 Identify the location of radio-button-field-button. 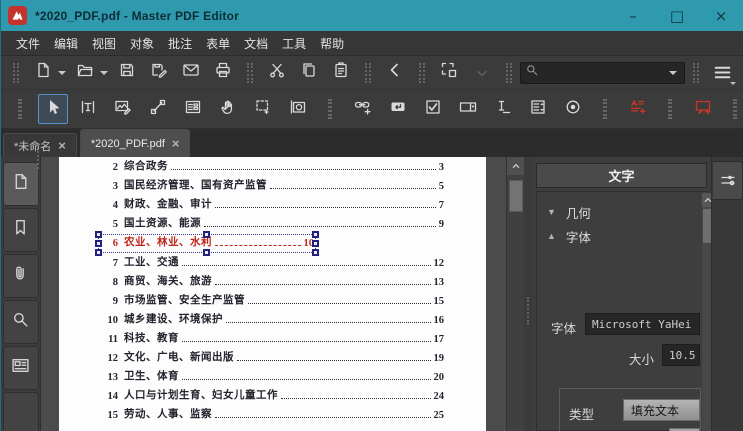
(573, 109).